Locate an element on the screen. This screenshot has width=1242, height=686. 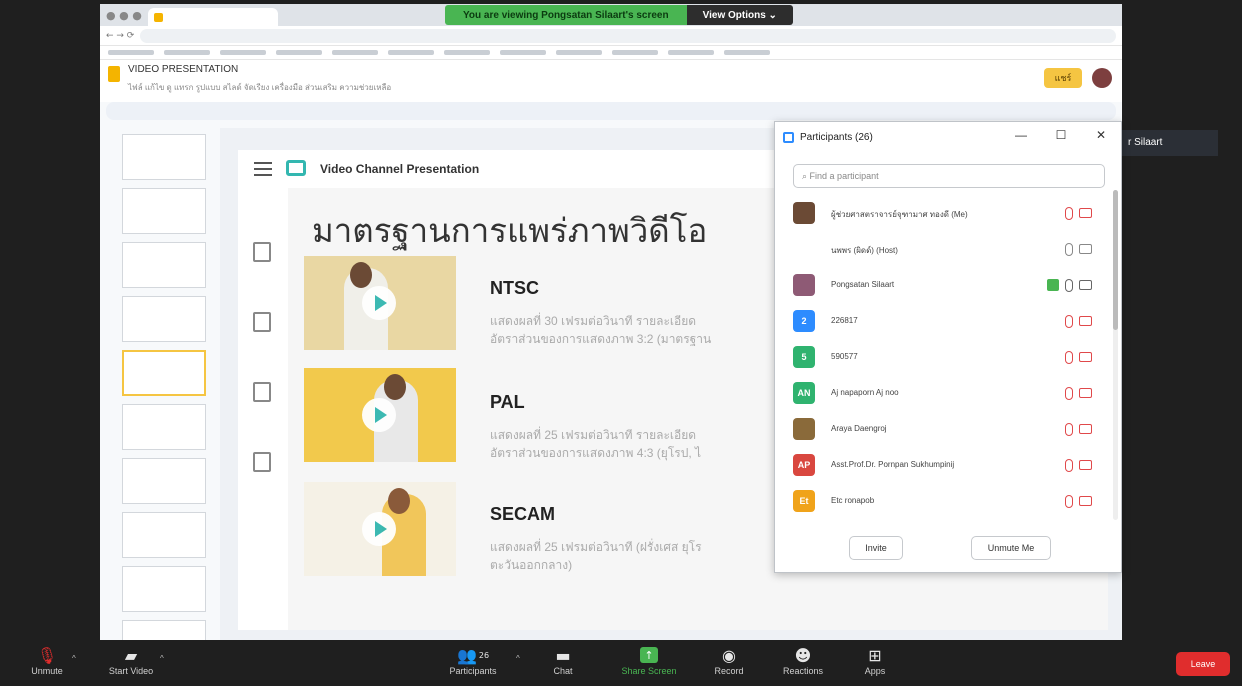
chat-button: ▬ Chat is located at coordinates (563, 664).